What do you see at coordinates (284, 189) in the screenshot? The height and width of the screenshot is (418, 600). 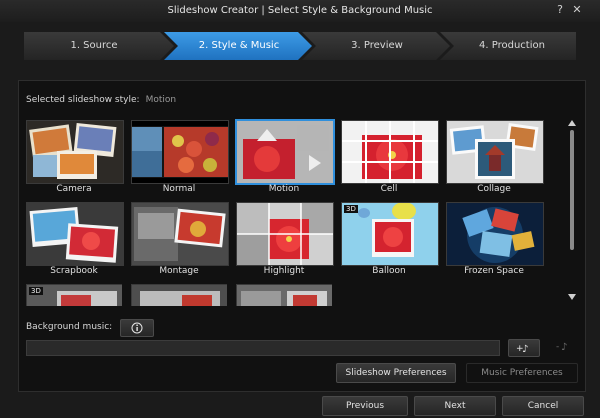 I see `style-name: Motion` at bounding box center [284, 189].